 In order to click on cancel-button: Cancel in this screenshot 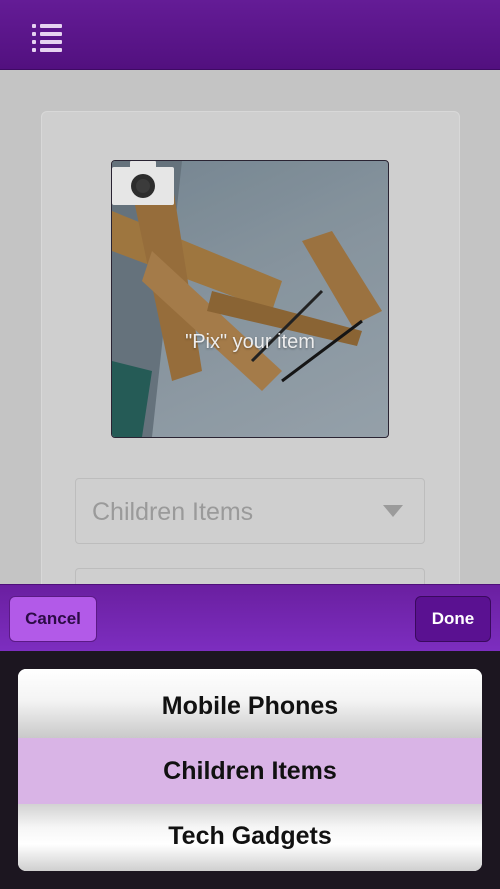, I will do `click(53, 619)`.